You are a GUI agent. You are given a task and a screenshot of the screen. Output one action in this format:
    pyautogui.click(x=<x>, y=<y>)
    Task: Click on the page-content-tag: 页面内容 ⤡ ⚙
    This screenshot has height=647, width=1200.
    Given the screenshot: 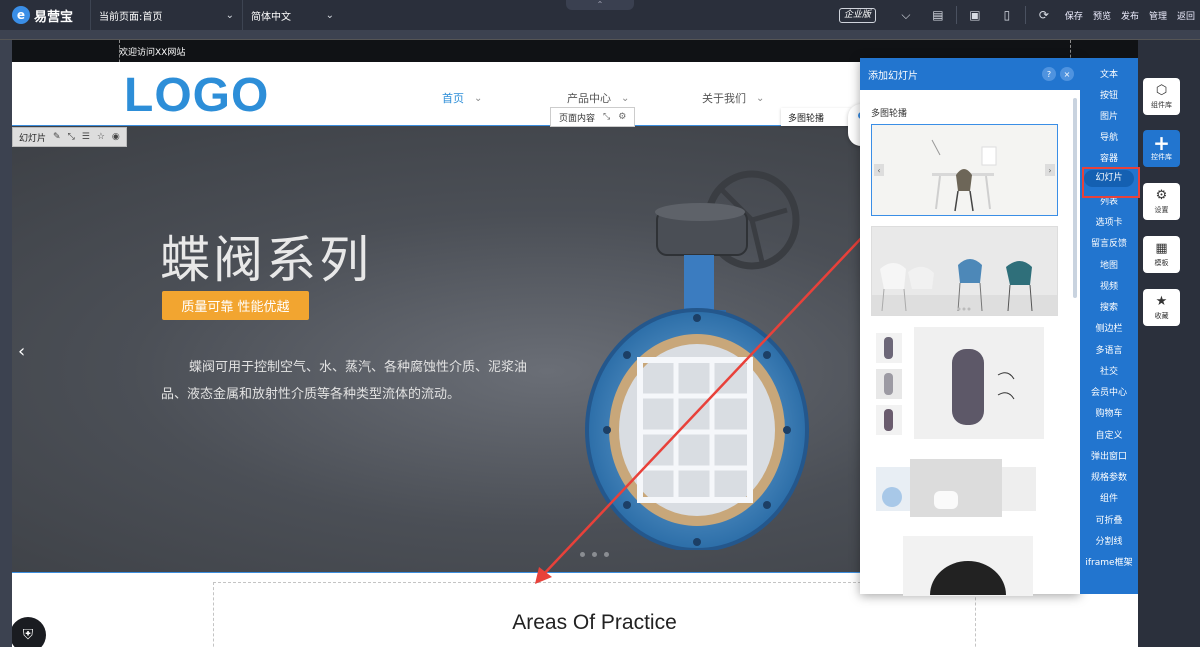 What is the action you would take?
    pyautogui.click(x=593, y=117)
    